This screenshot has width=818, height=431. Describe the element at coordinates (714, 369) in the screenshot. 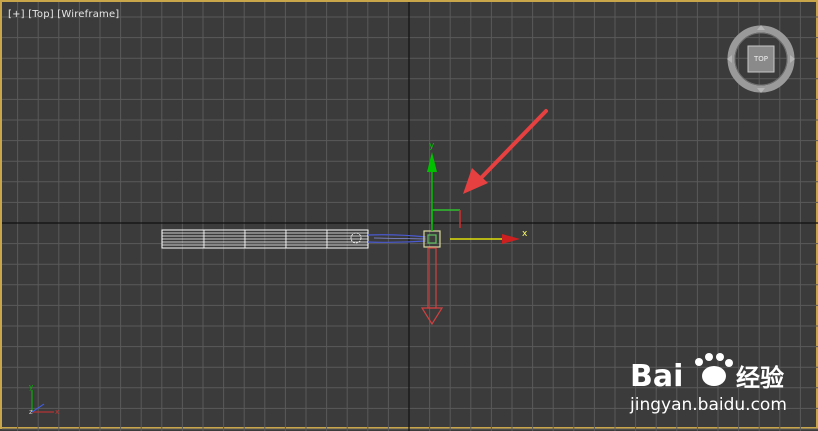

I see `paw-logo-icon` at that location.